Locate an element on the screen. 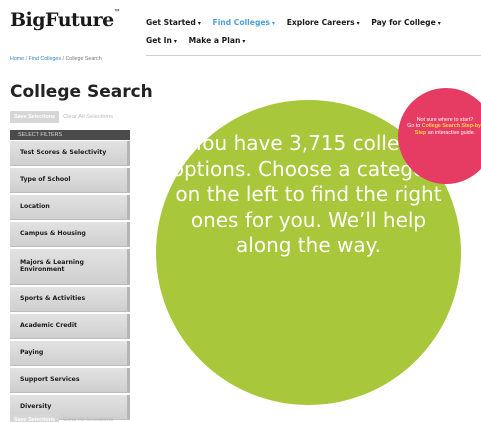 This screenshot has height=422, width=481. breadcrumb: Home / Find Colleges / College Search is located at coordinates (56, 59).